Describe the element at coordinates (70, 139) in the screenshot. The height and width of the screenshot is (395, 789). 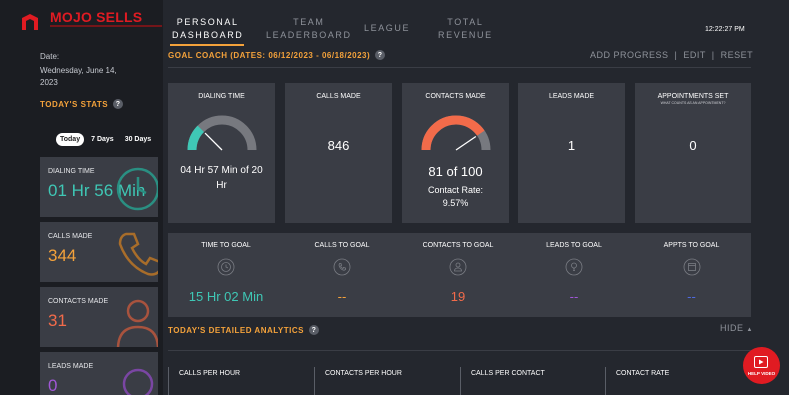
I see `range-tab-today: Today` at that location.